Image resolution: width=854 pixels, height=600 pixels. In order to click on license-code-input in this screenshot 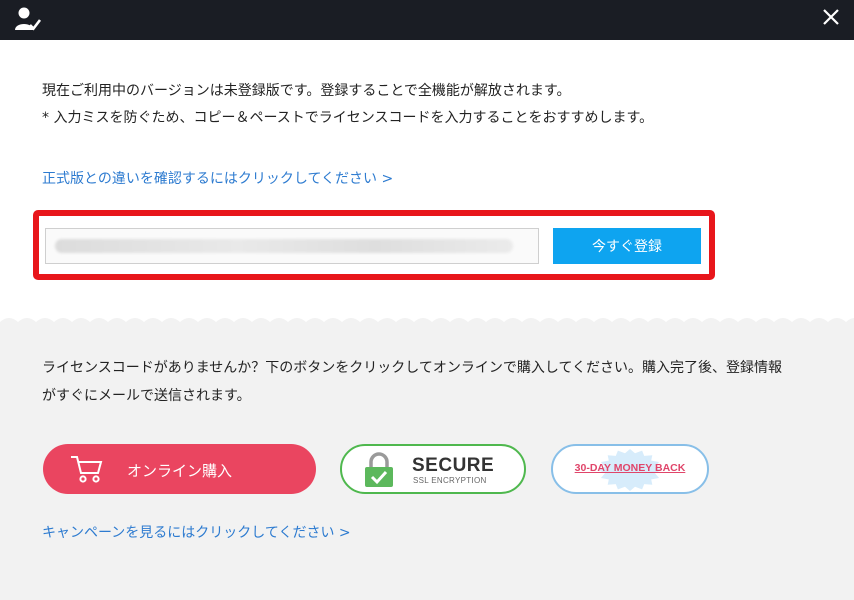, I will do `click(292, 246)`.